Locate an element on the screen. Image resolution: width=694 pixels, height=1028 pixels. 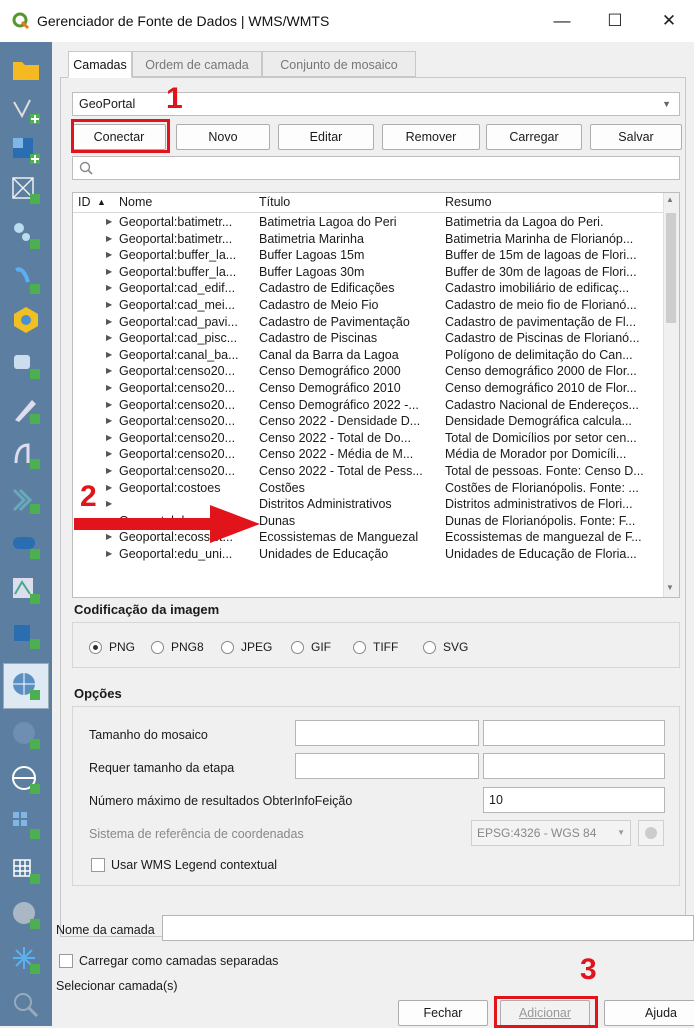
add-geopackage-icon is located at coordinates (26, 280).